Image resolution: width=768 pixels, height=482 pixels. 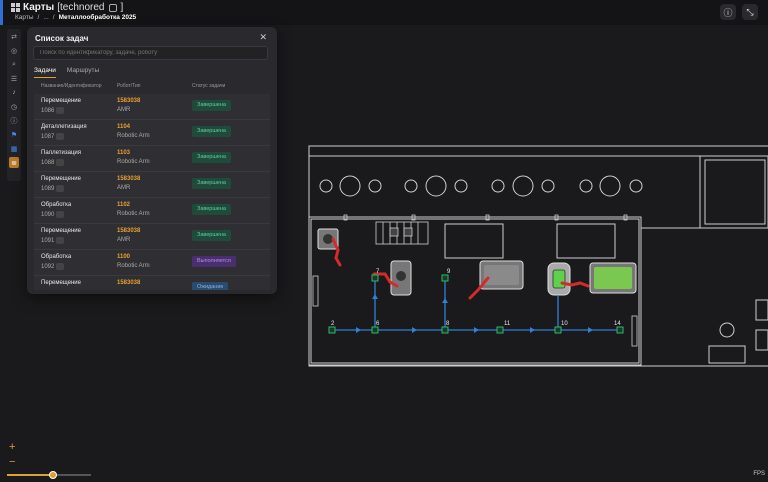 I want to click on status-badge: Ожидание, so click(x=210, y=286).